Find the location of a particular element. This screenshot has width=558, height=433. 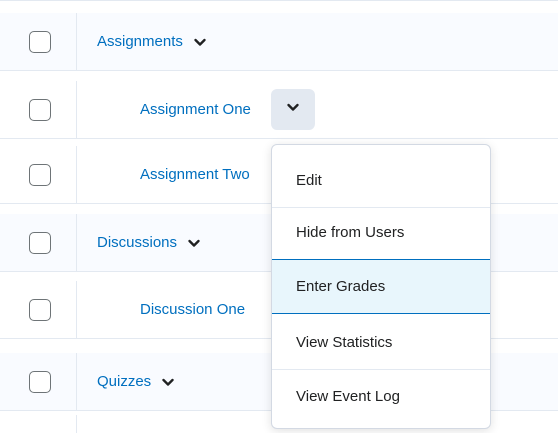

menu-item-label: View Event Log is located at coordinates (348, 396).